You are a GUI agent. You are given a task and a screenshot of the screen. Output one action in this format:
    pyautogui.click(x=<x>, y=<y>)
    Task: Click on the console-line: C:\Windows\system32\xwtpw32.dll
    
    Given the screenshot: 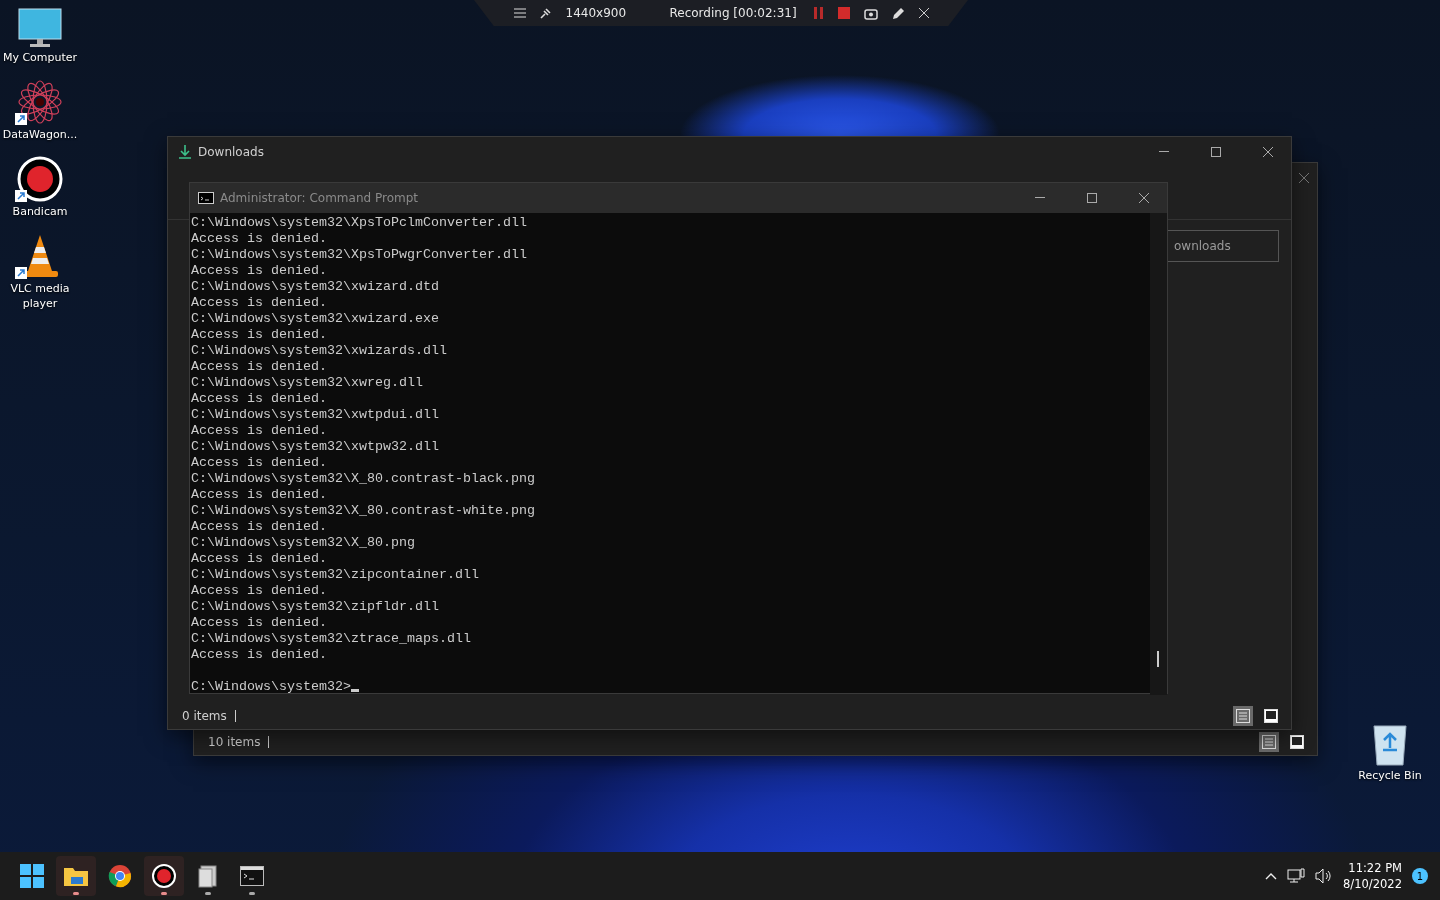 What is the action you would take?
    pyautogui.click(x=315, y=447)
    